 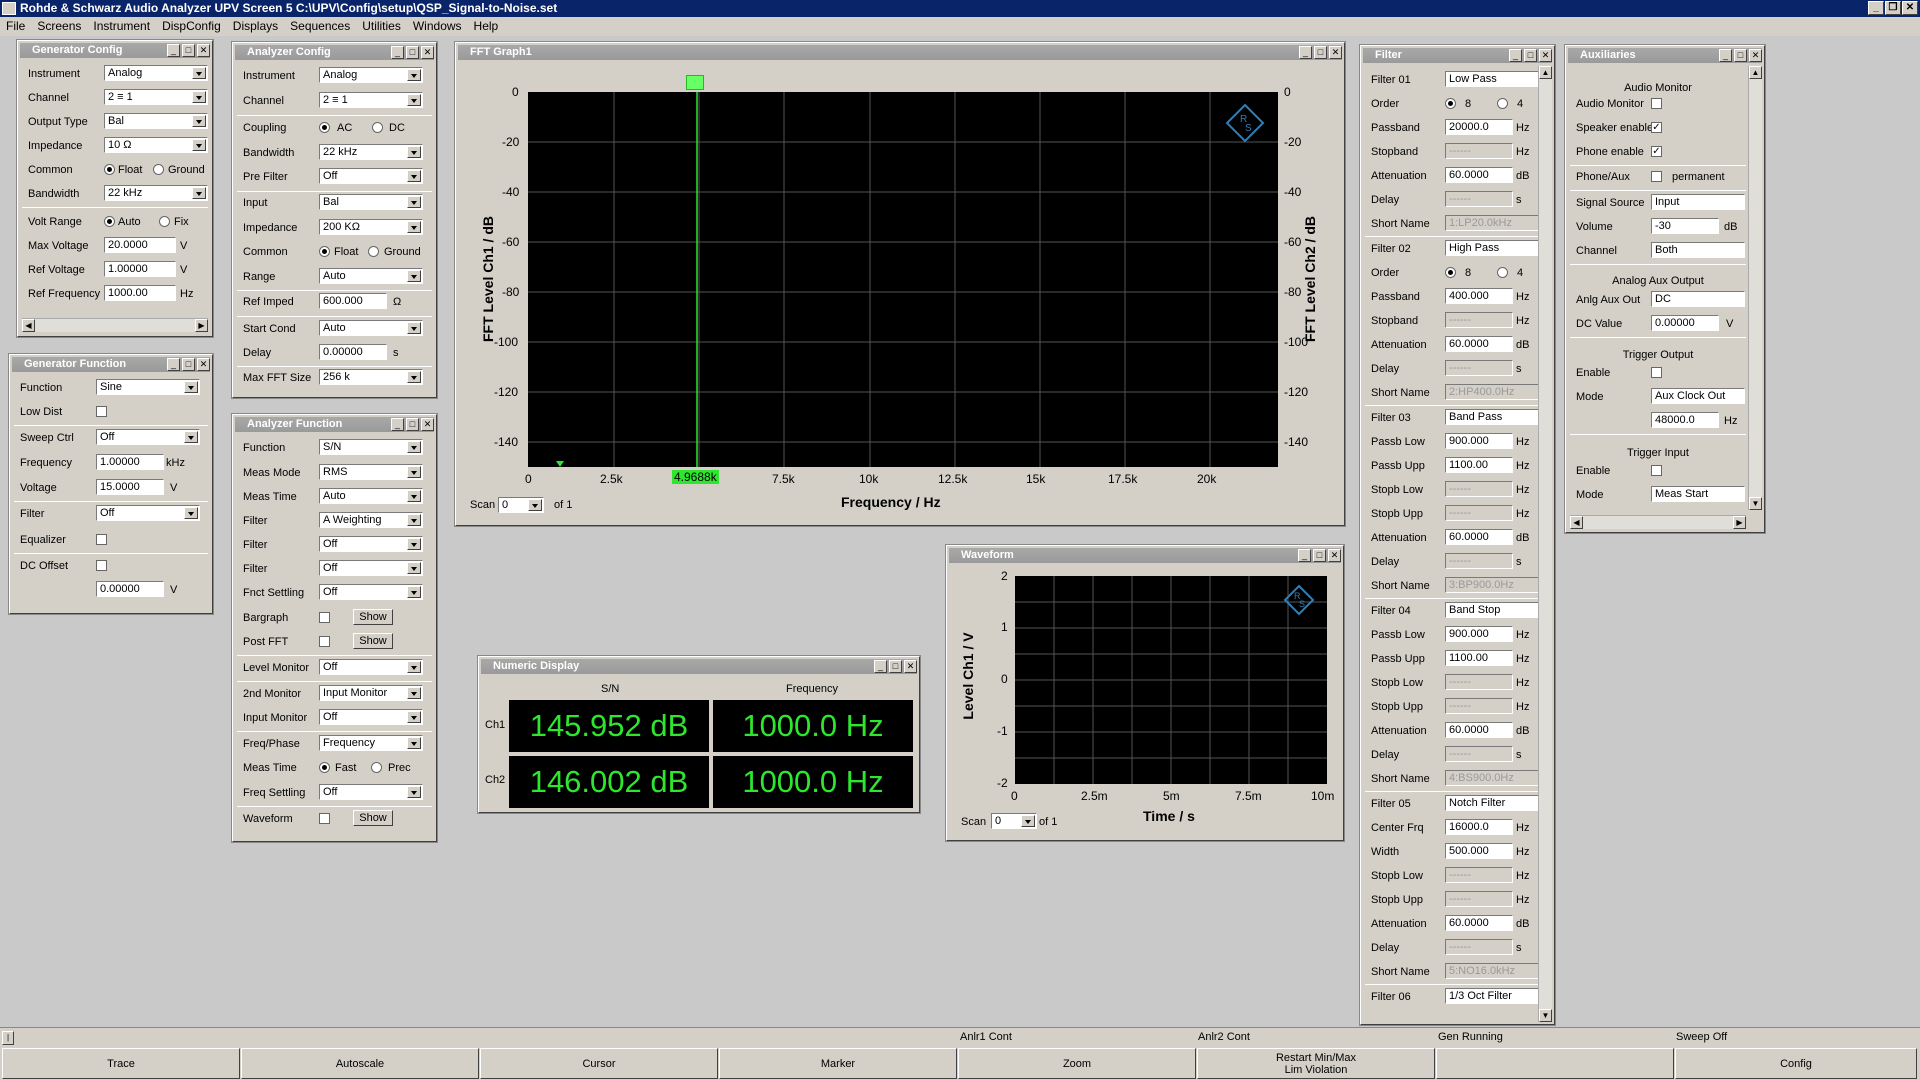 I want to click on anlg-aux-out-select: DC, so click(x=1698, y=299).